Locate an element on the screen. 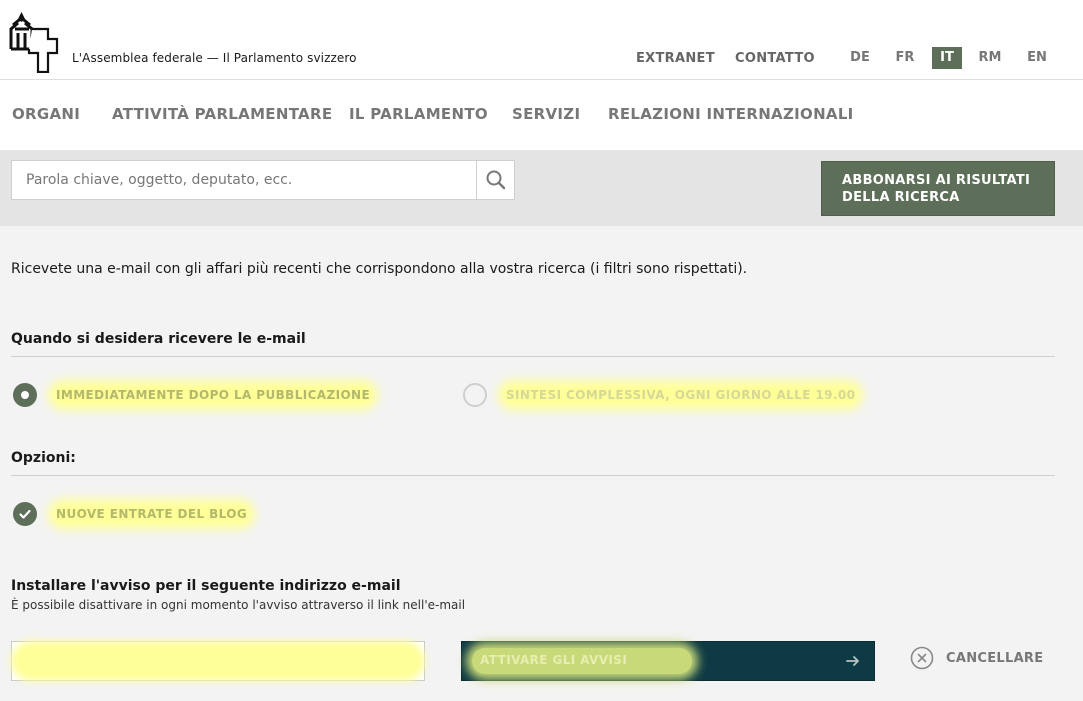 The height and width of the screenshot is (701, 1083). search-button is located at coordinates (495, 180).